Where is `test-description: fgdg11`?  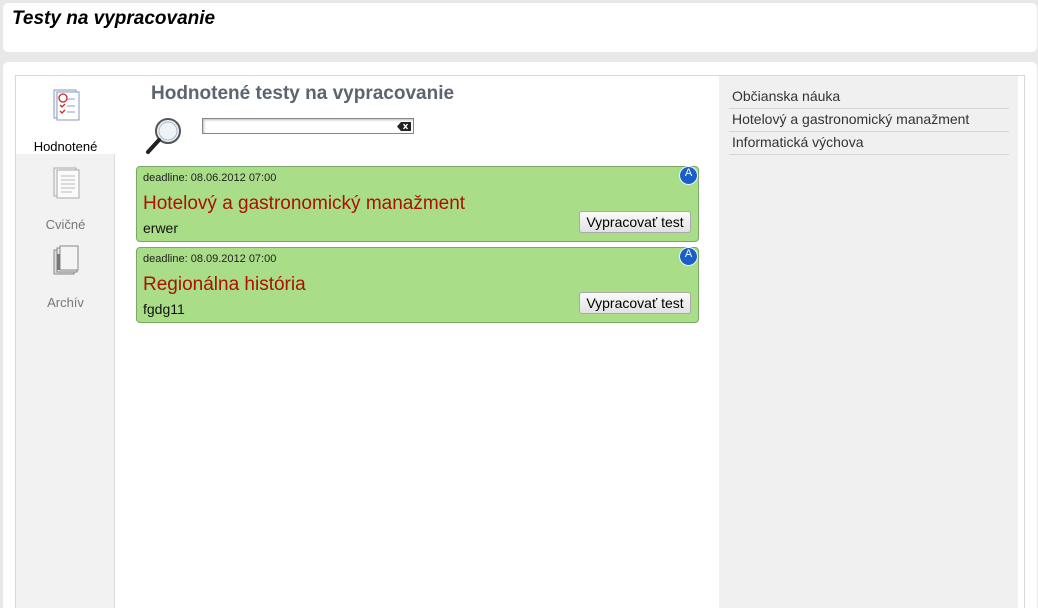
test-description: fgdg11 is located at coordinates (164, 309).